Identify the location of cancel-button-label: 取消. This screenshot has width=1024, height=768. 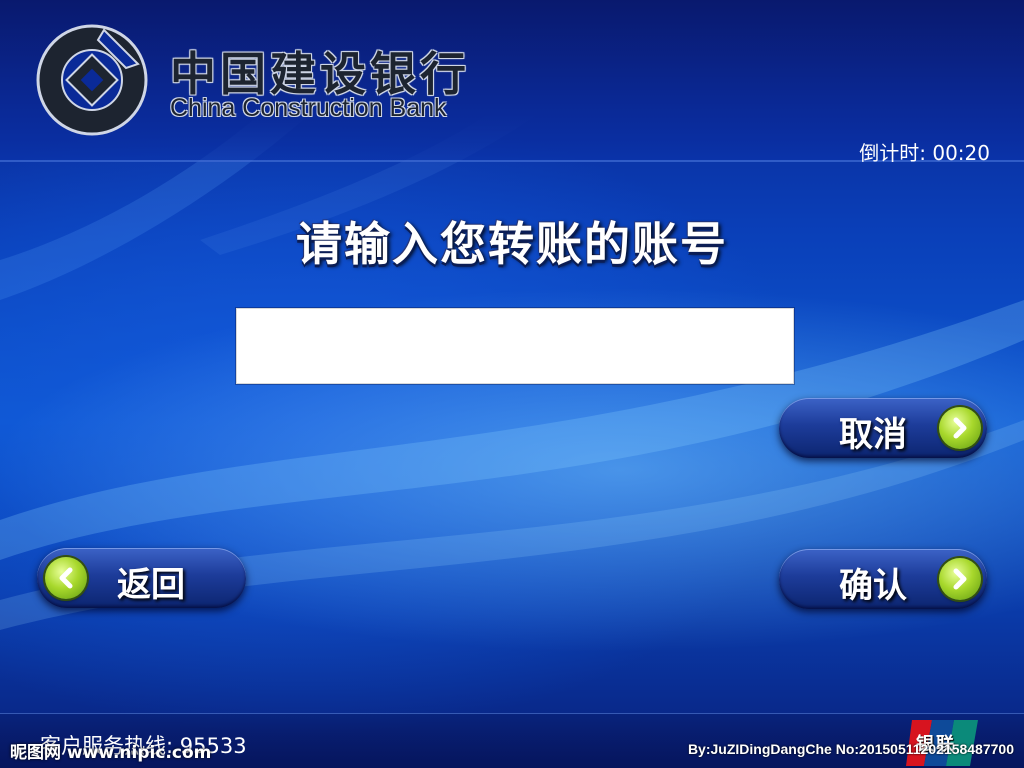
(873, 435).